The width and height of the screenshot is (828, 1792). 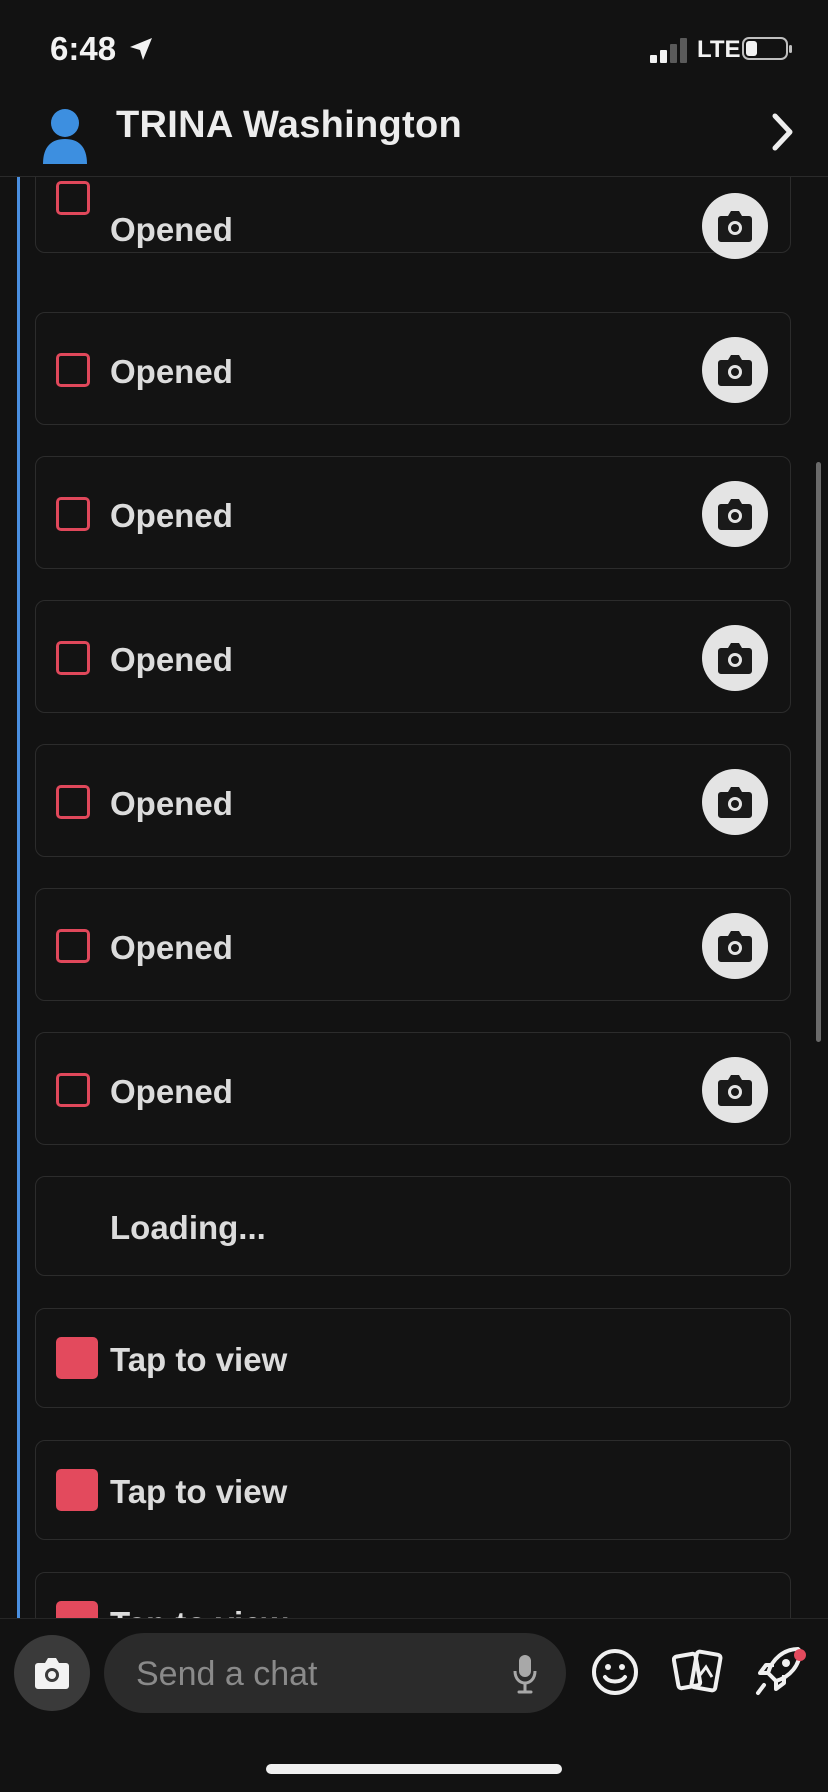 What do you see at coordinates (289, 125) in the screenshot?
I see `contact-name: TRINA Washington` at bounding box center [289, 125].